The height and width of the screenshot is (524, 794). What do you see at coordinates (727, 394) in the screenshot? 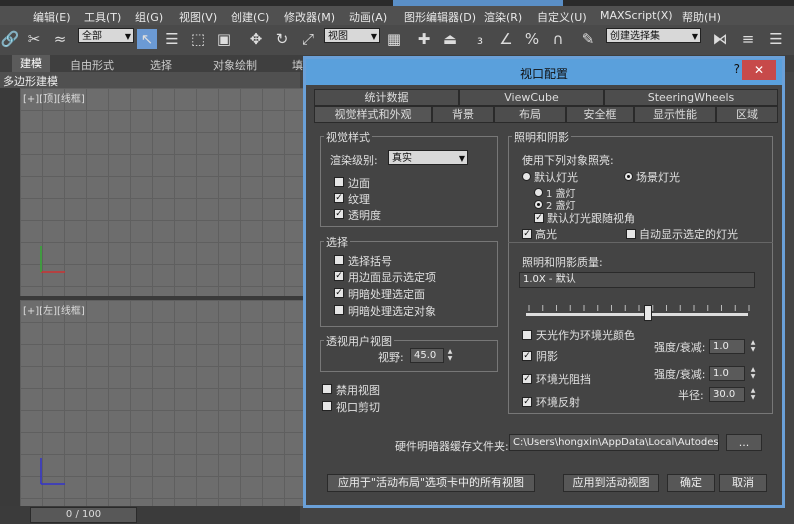
I see `radius-field: 30.0` at bounding box center [727, 394].